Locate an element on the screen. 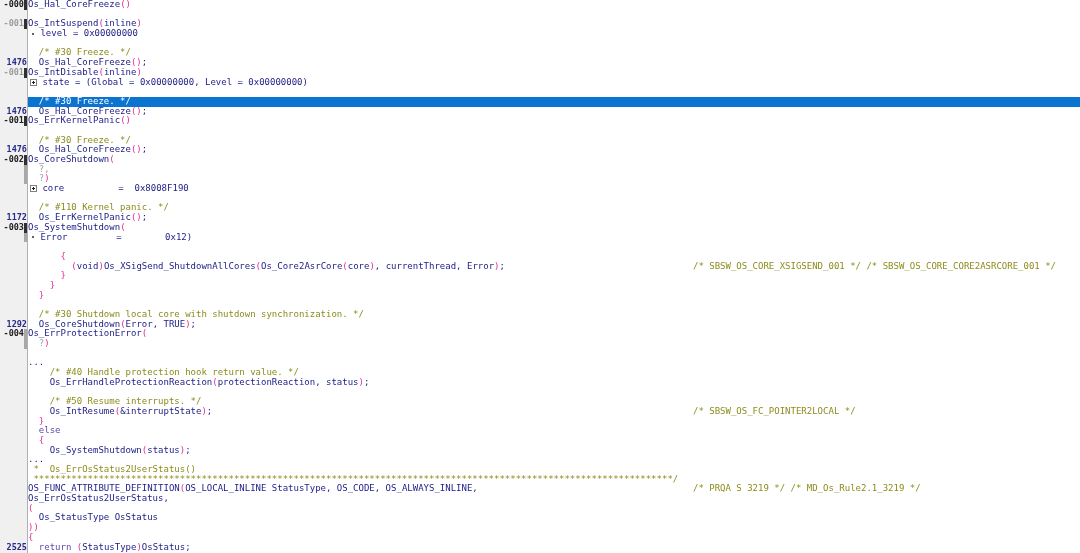 Image resolution: width=1080 pixels, height=553 pixels. line-number: 1172 is located at coordinates (16, 218).